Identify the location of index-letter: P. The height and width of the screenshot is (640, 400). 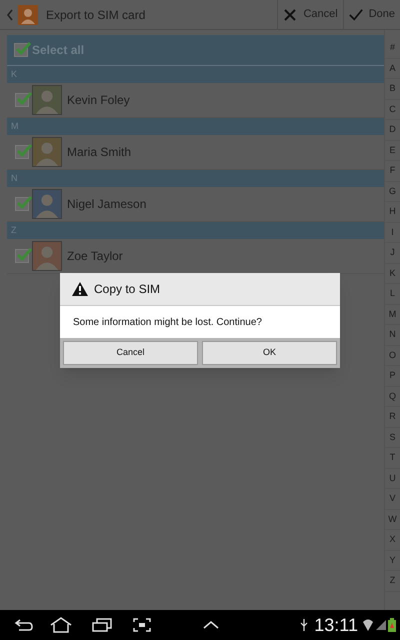
(392, 376).